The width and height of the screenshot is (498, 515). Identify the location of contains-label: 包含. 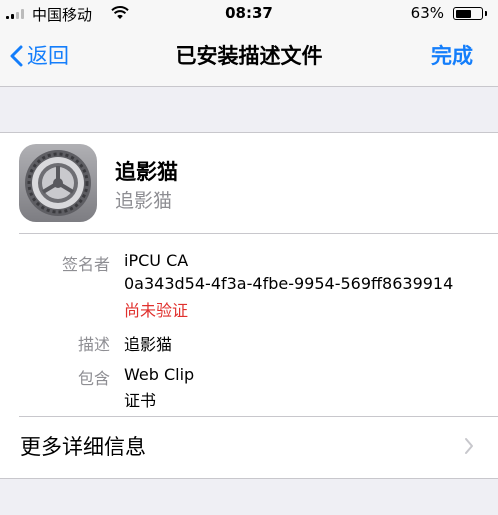
(93, 378).